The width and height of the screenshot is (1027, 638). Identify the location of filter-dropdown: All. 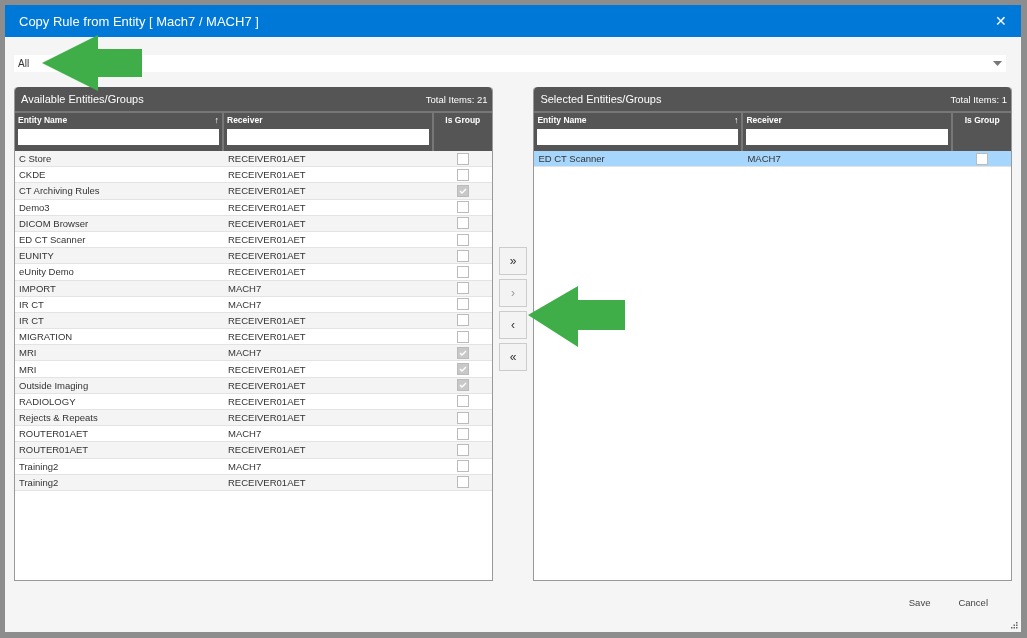
(510, 63).